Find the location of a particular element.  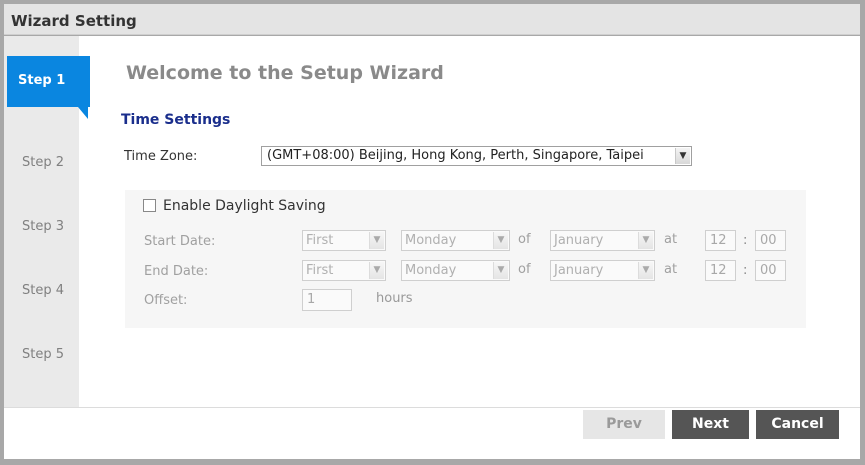

cancel-button: Cancel is located at coordinates (797, 424).